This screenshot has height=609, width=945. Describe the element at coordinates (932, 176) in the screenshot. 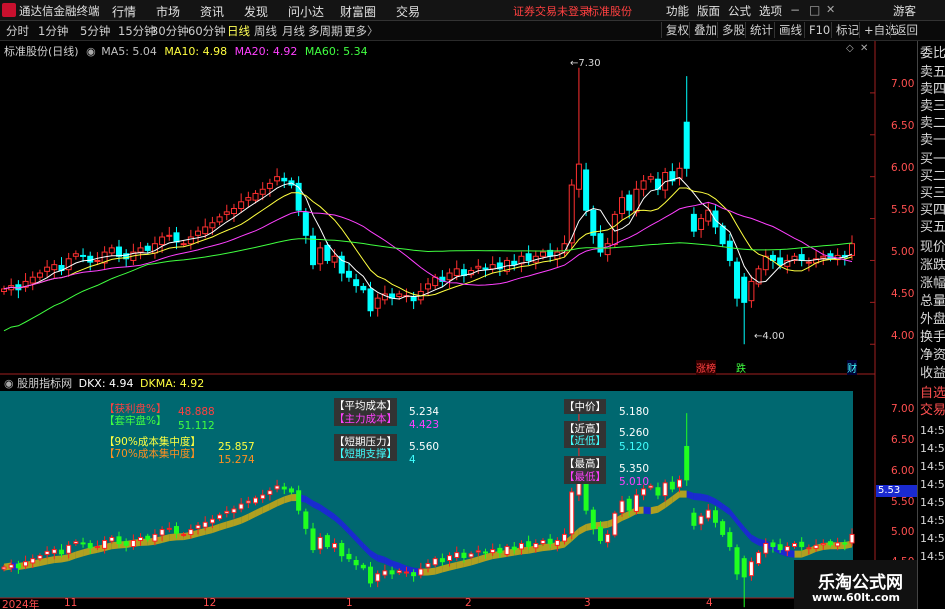

I see `side-item-bid2: 买二` at that location.